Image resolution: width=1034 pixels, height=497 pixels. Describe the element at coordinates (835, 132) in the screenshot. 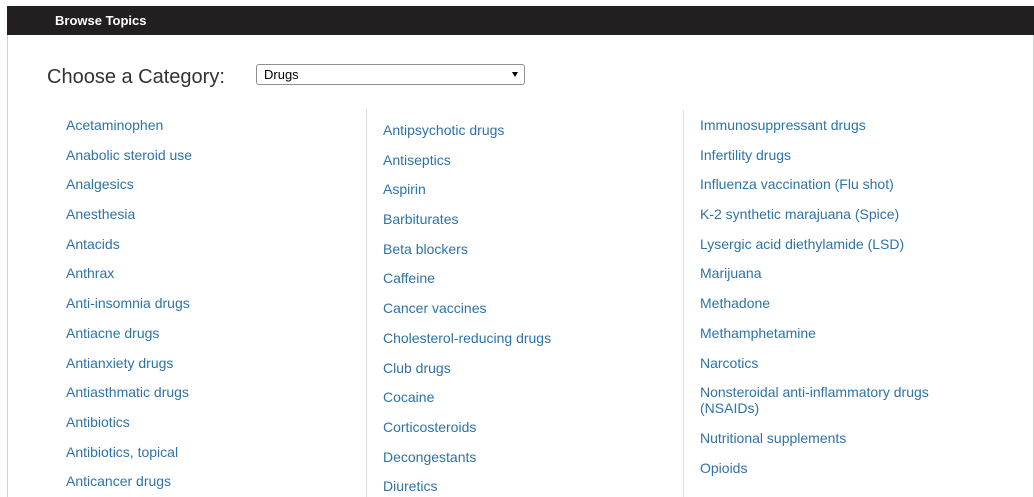

I see `topic-link: Immunosuppressant drugs` at that location.